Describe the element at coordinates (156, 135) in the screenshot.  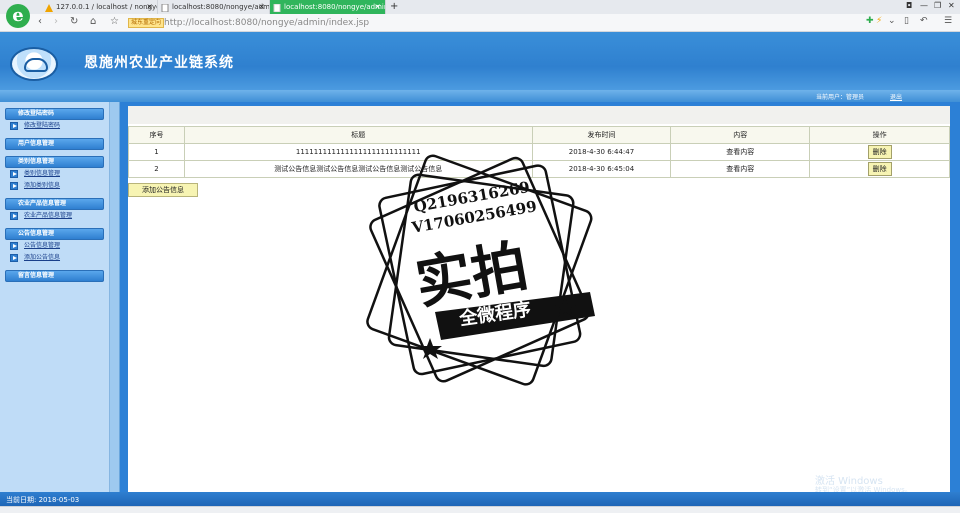
I see `column-header: 序号` at that location.